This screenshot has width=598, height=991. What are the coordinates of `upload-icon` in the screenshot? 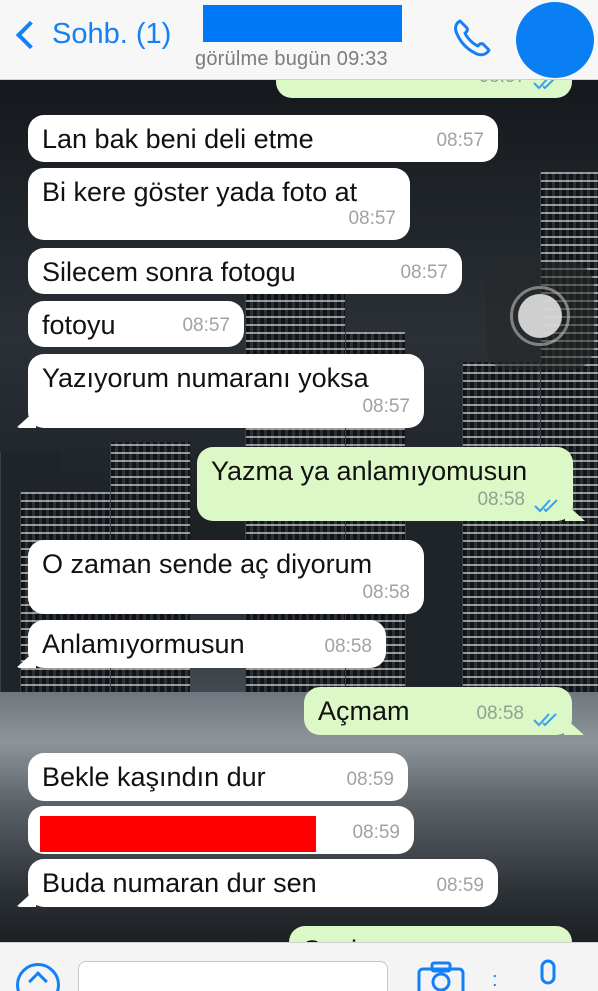 It's located at (38, 977).